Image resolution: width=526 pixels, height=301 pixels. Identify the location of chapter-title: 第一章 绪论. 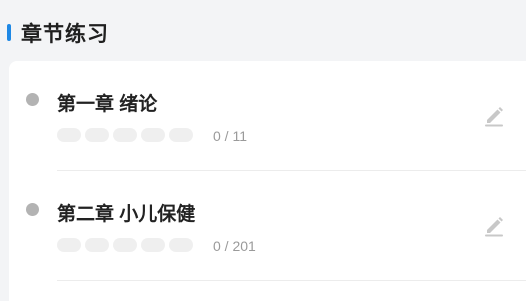
(107, 104).